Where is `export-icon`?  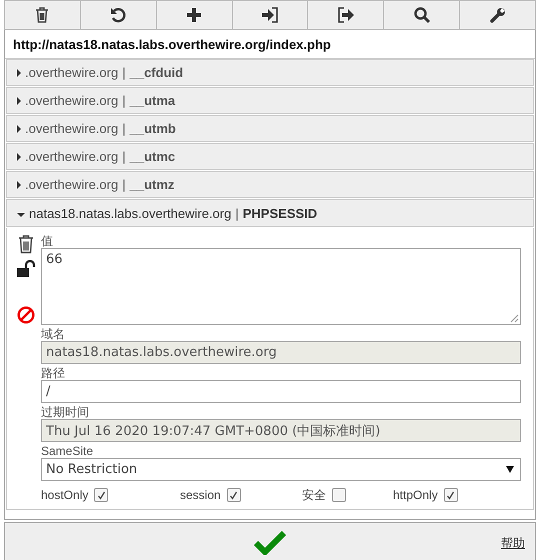 export-icon is located at coordinates (345, 15).